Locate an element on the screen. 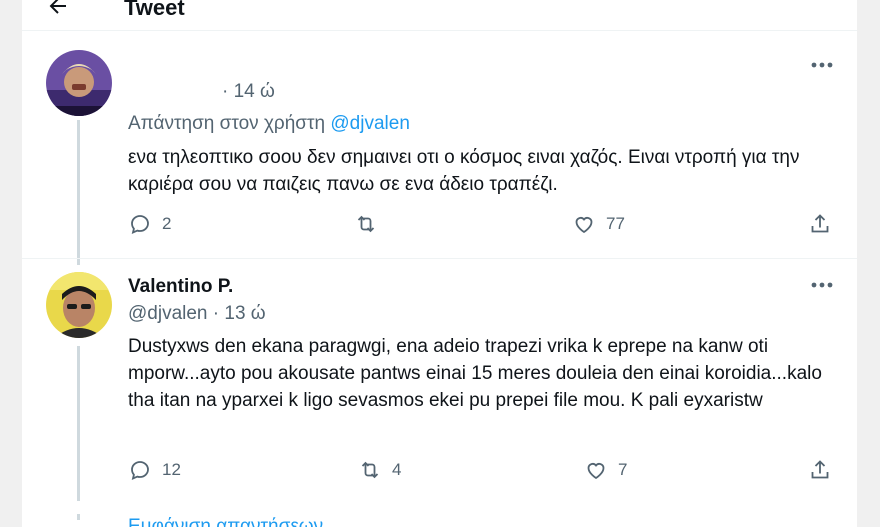  retweet-button: 4 is located at coordinates (379, 470).